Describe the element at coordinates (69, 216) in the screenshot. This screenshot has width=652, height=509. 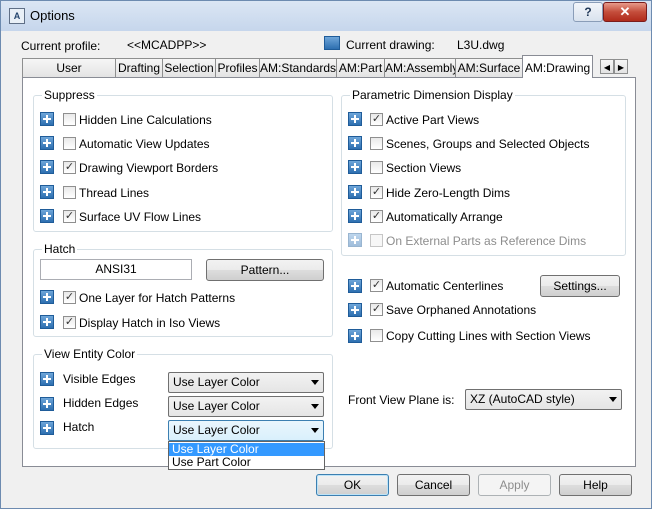
I see `surface-uv-flow-lines-checkbox: ✓` at that location.